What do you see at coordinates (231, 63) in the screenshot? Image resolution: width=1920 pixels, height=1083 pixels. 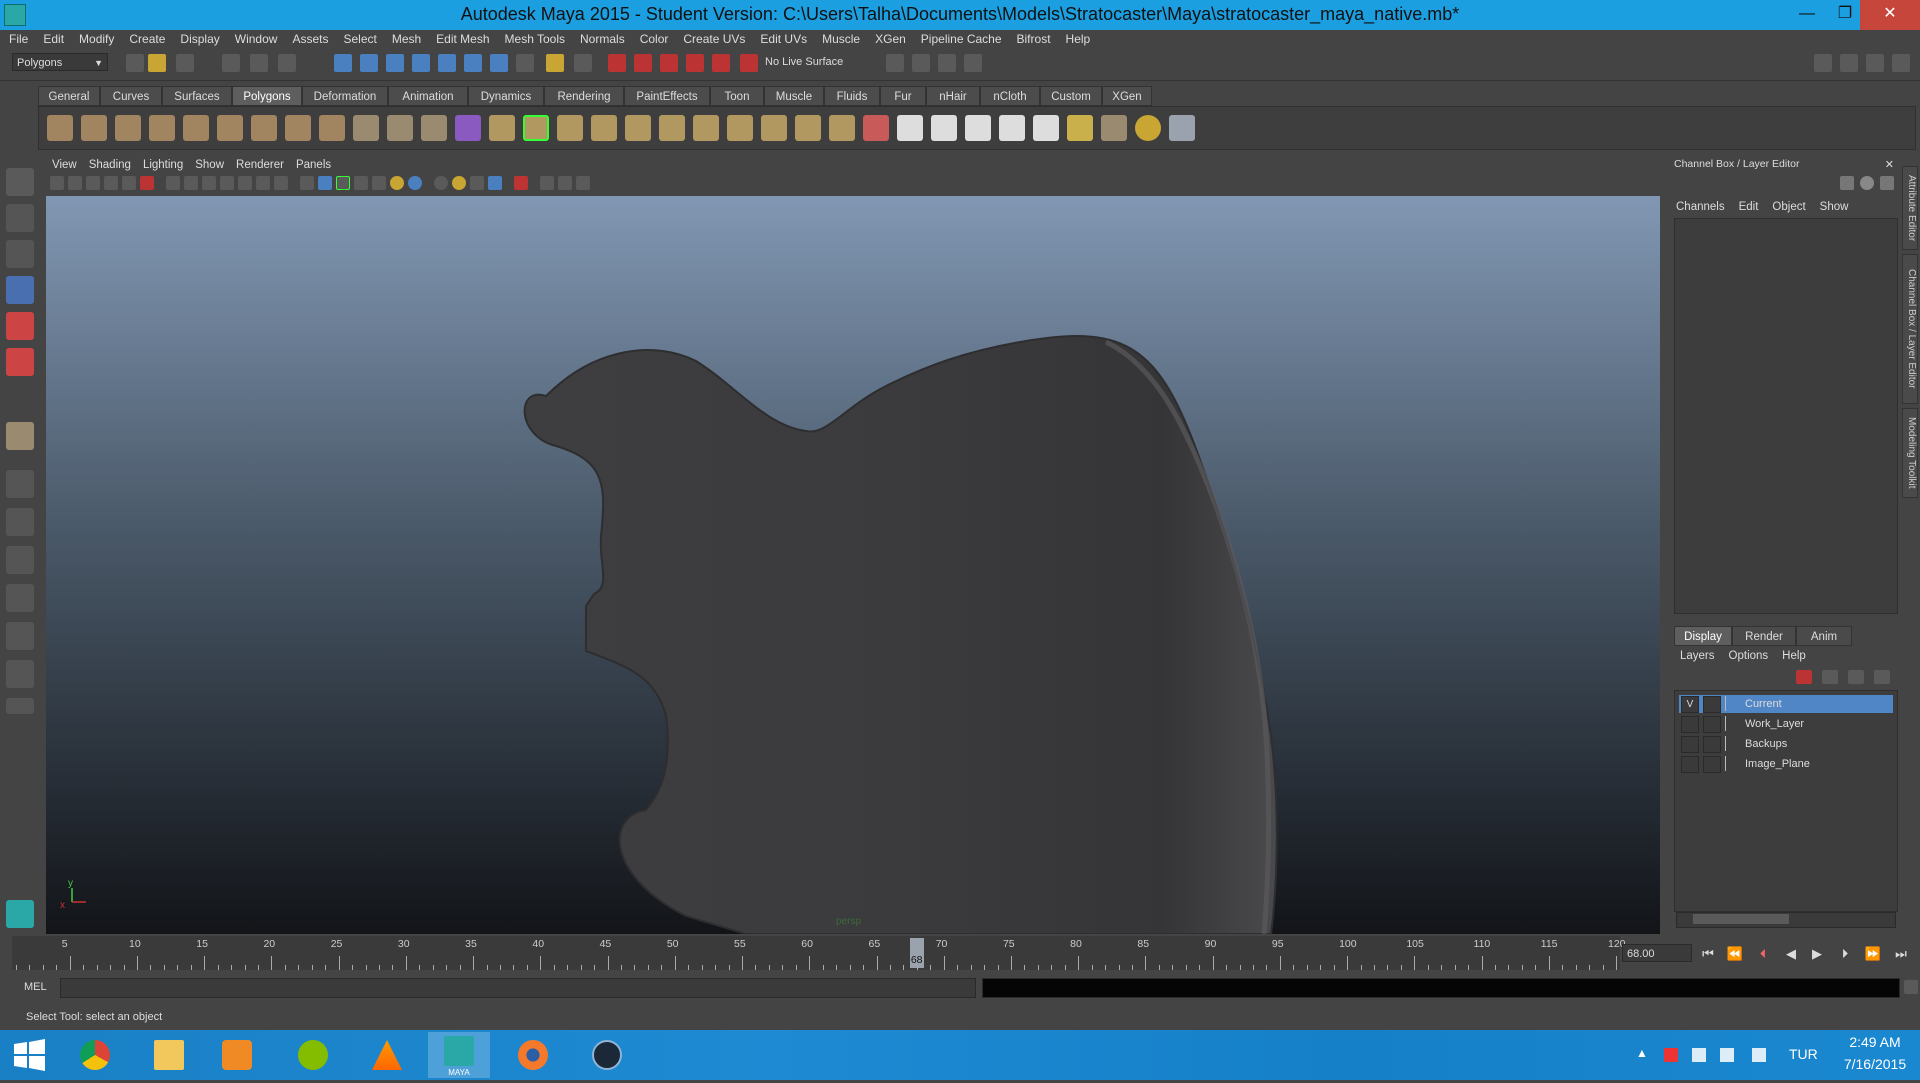 I see `select-by-hierarchy-icon` at bounding box center [231, 63].